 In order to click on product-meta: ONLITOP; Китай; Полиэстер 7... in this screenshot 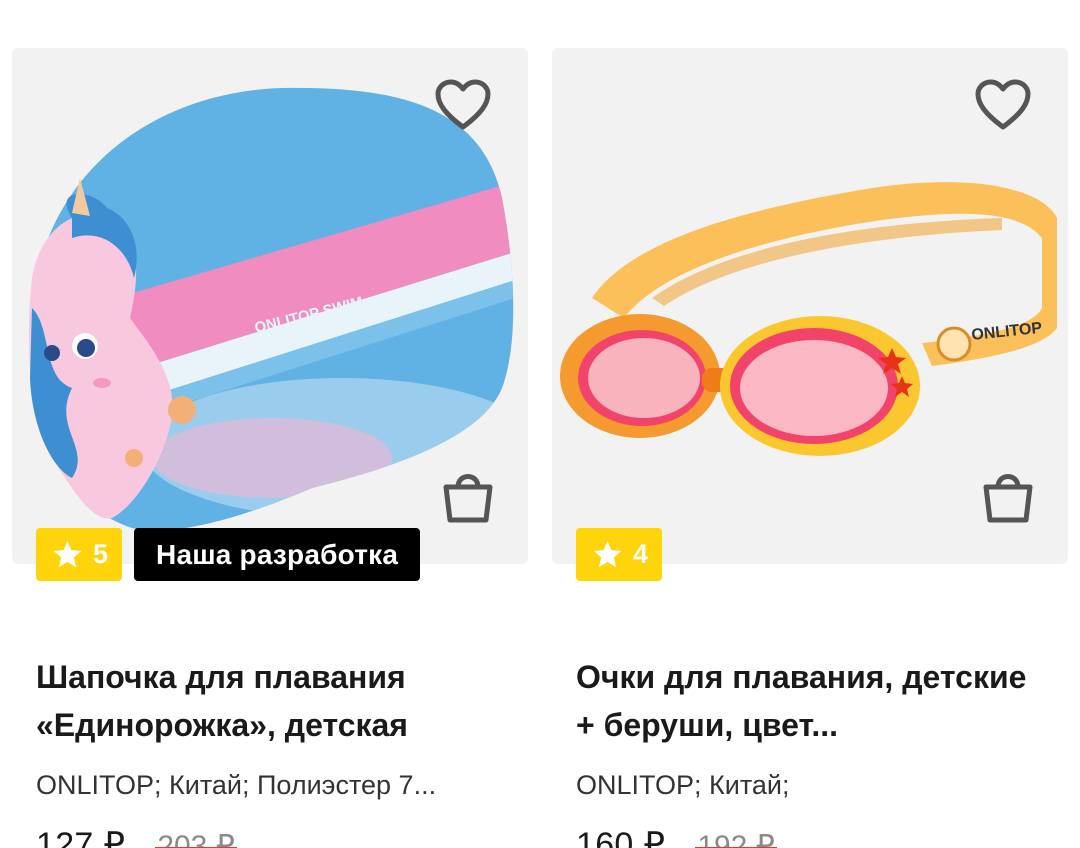, I will do `click(236, 785)`.